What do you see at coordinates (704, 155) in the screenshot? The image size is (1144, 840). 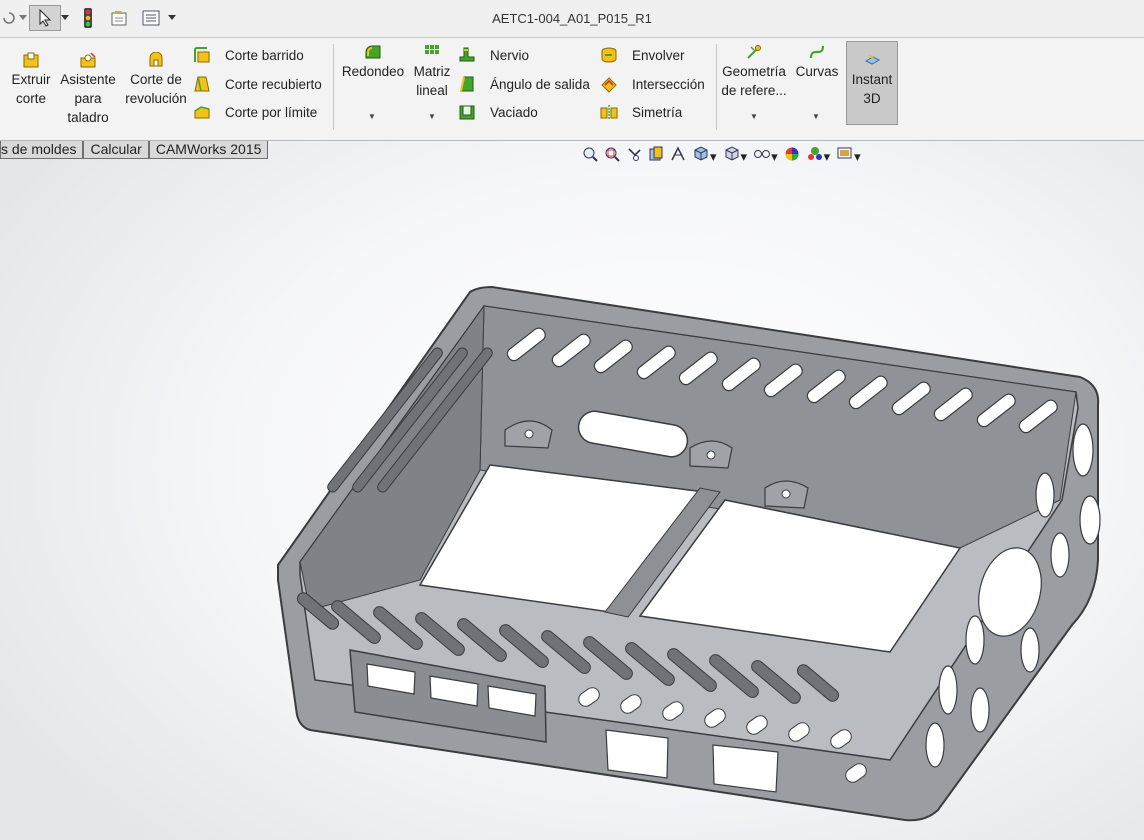 I see `view-orientation-icon: ▾` at bounding box center [704, 155].